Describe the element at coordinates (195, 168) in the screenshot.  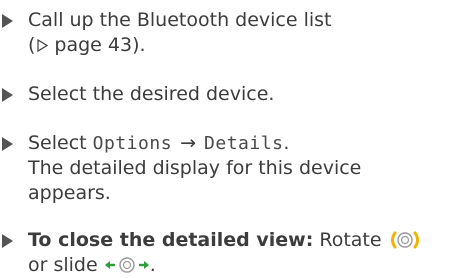
I see `step-result-line-1: The detailed display for this device` at that location.